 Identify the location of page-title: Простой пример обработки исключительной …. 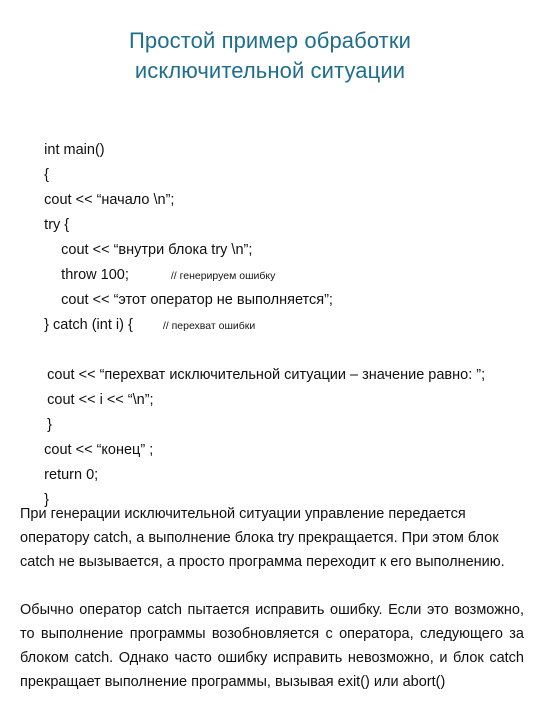
(270, 56).